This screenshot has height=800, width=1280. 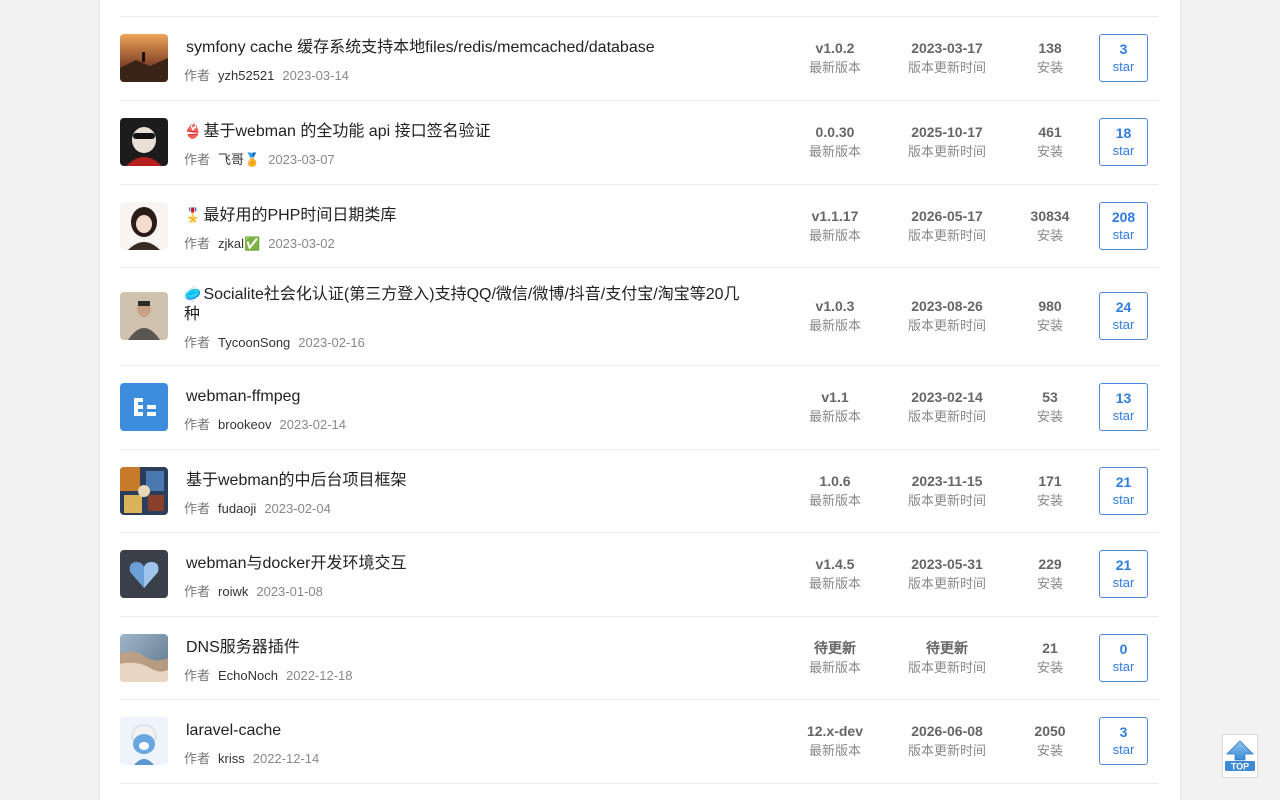 What do you see at coordinates (946, 406) in the screenshot?
I see `update-time-stat: 2023-02-14 版本更新时间` at bounding box center [946, 406].